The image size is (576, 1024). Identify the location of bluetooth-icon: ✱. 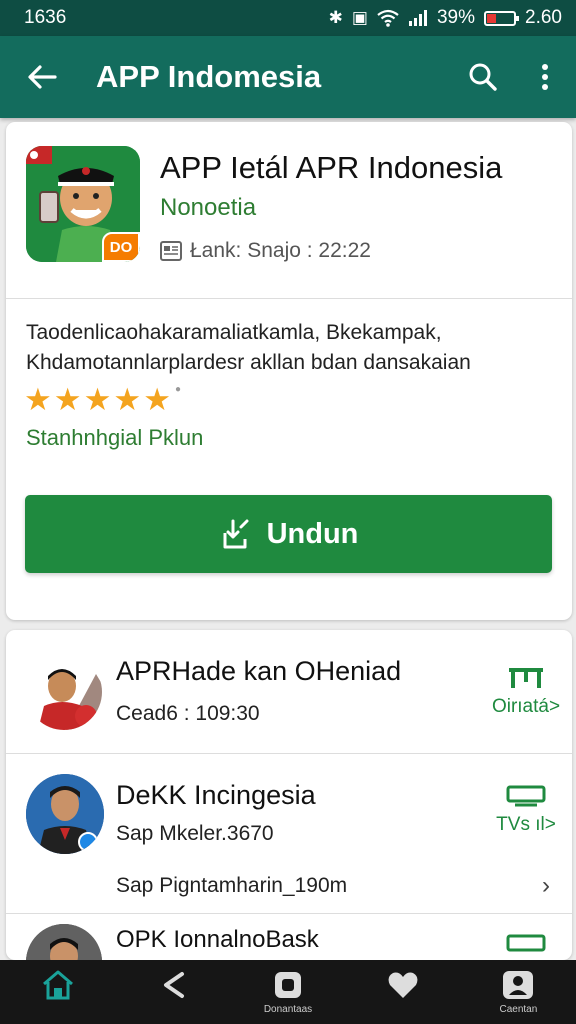
(335, 17).